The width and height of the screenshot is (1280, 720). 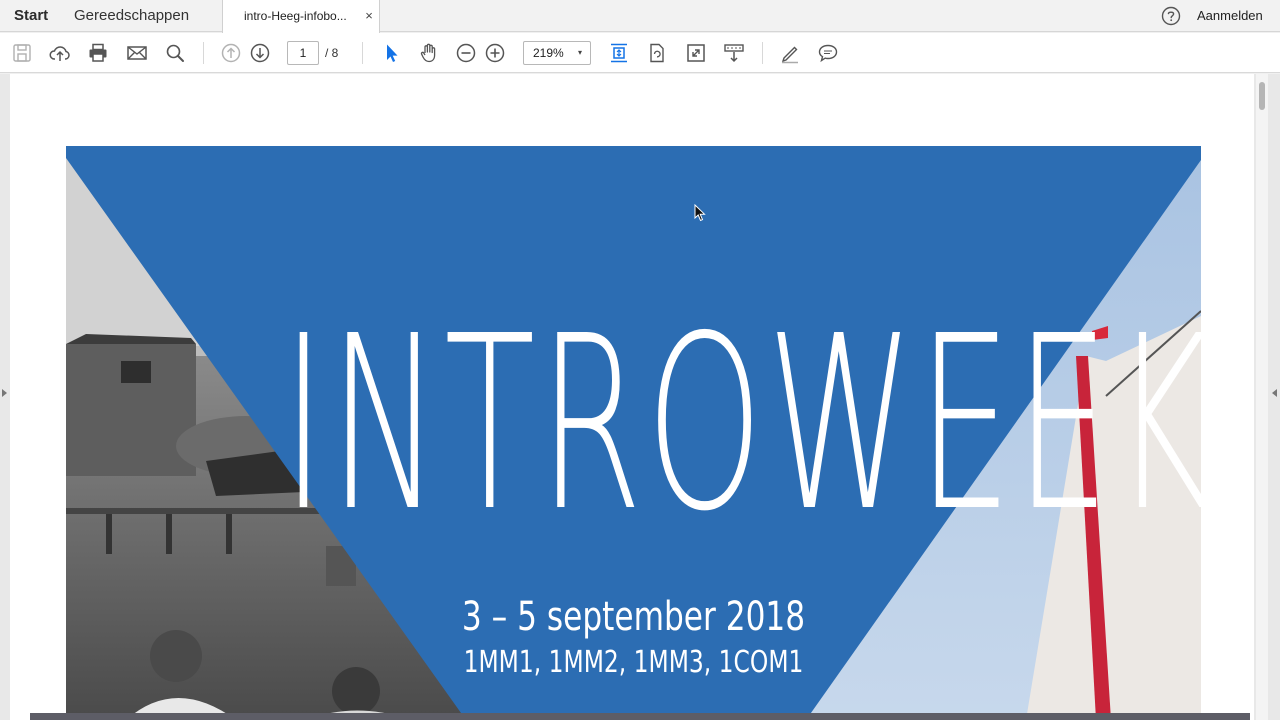 I want to click on highlight-pen-icon, so click(x=790, y=53).